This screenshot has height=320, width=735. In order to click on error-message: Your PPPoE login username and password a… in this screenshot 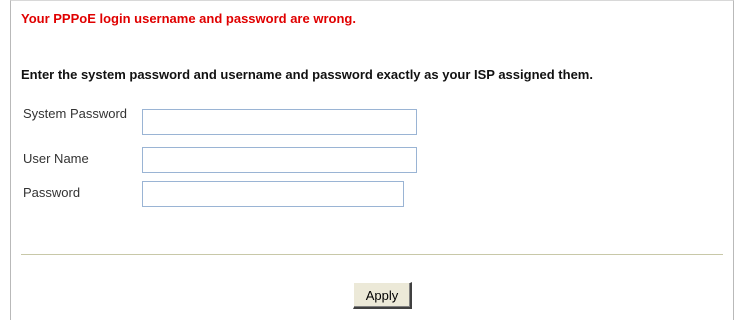, I will do `click(188, 18)`.